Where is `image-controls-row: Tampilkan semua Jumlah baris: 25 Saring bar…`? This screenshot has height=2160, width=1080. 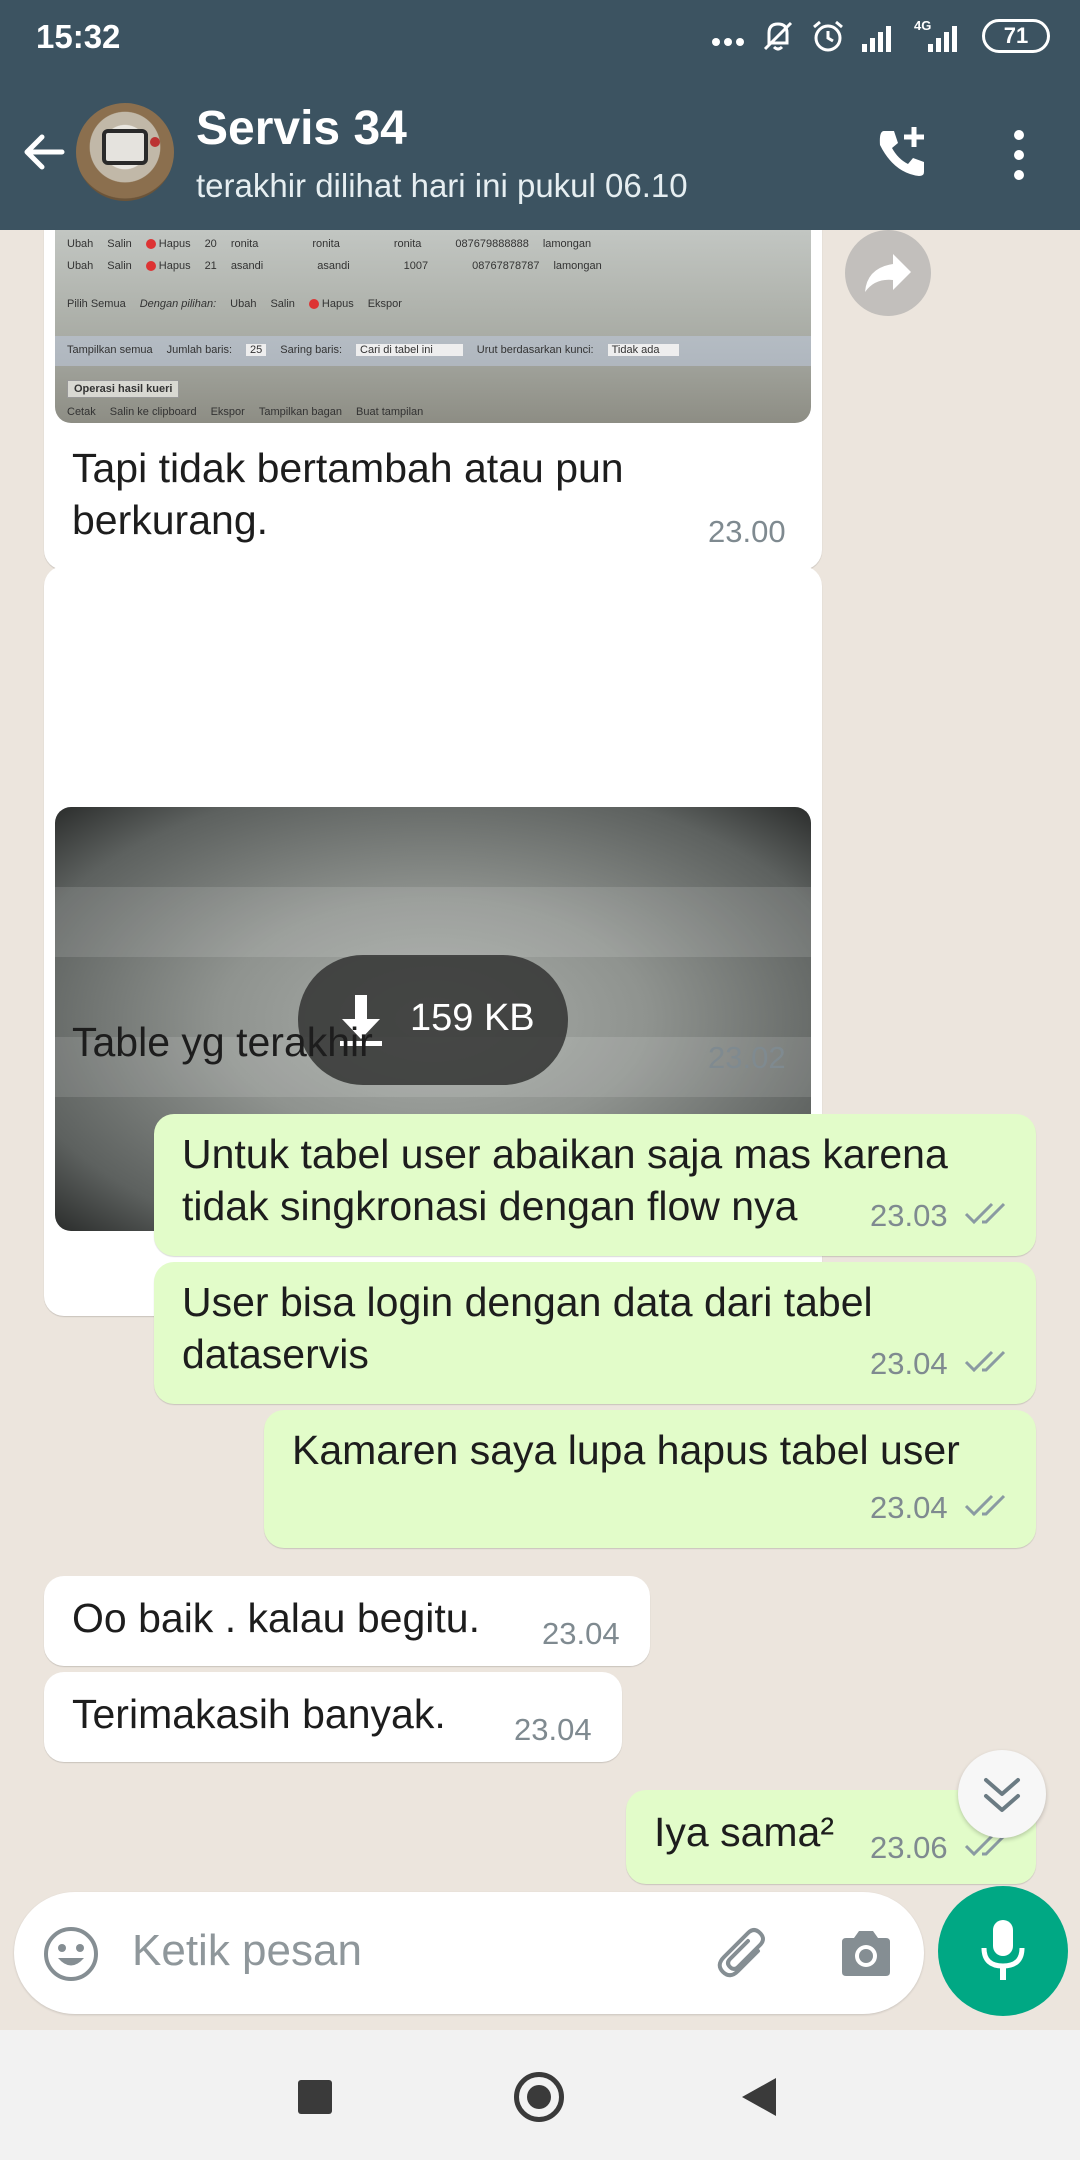 image-controls-row: Tampilkan semua Jumlah baris: 25 Saring bar… is located at coordinates (433, 351).